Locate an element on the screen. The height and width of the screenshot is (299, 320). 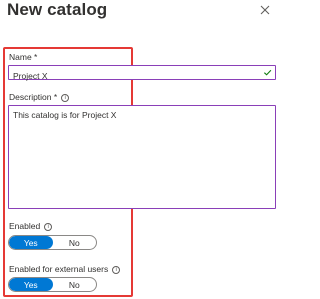
name-label-text: Name * is located at coordinates (23, 57).